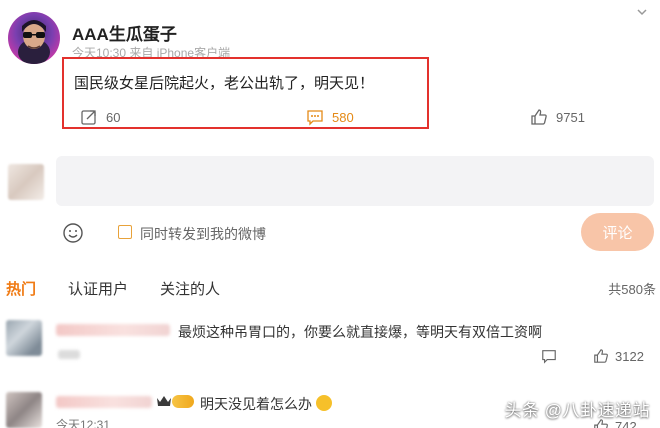 This screenshot has height=428, width=660. I want to click on tab-verified-users: 认证用户, so click(98, 288).